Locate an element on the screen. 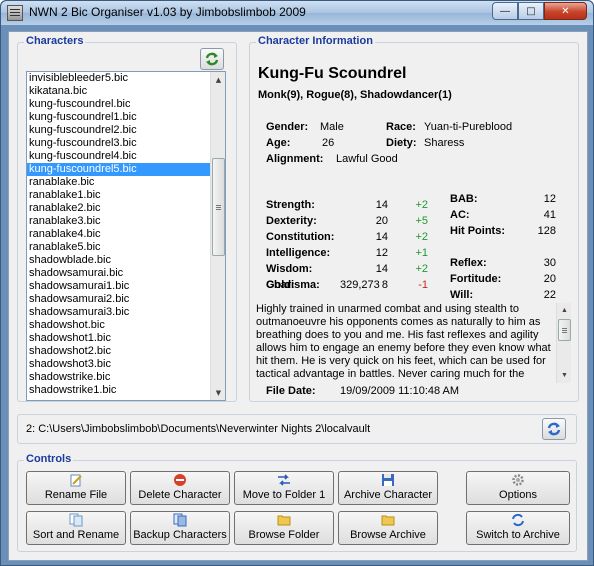  combat-stat-value: 128 is located at coordinates (546, 231).